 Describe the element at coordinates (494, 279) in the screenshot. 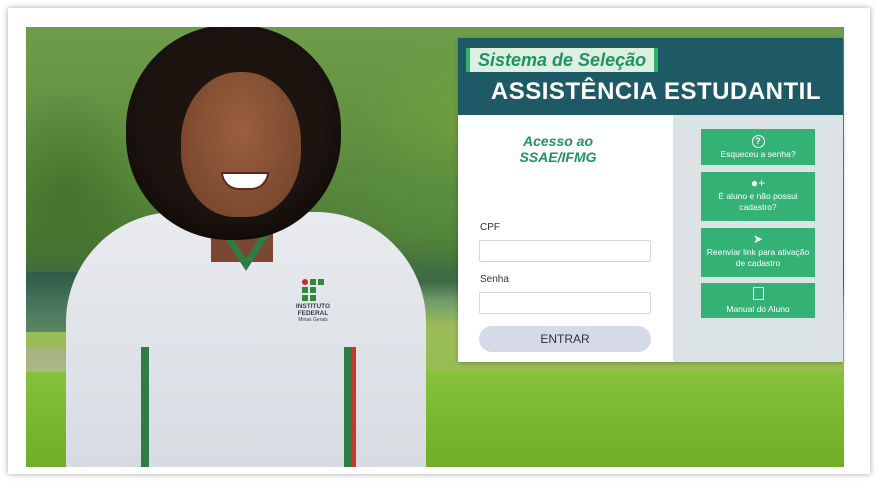

I see `password-label: Senha` at that location.